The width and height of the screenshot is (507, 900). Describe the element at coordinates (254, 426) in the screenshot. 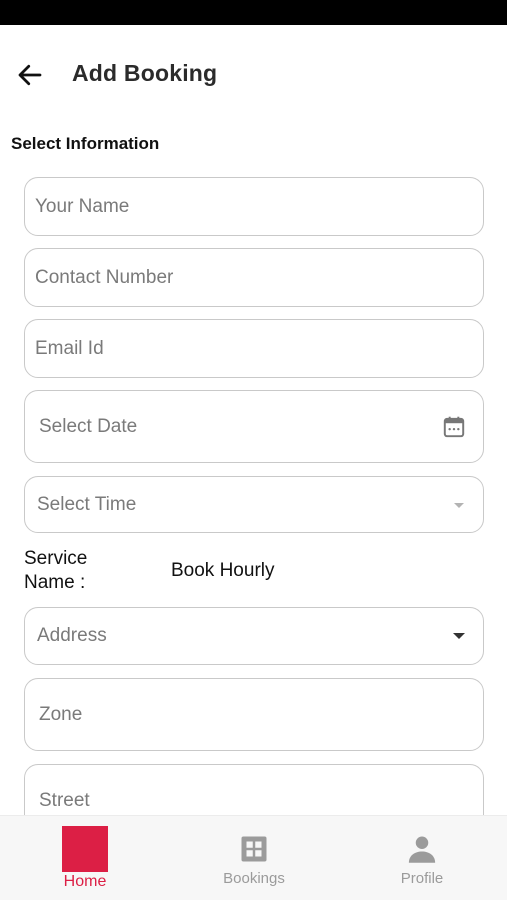

I see `date-picker-field: Select Date` at that location.